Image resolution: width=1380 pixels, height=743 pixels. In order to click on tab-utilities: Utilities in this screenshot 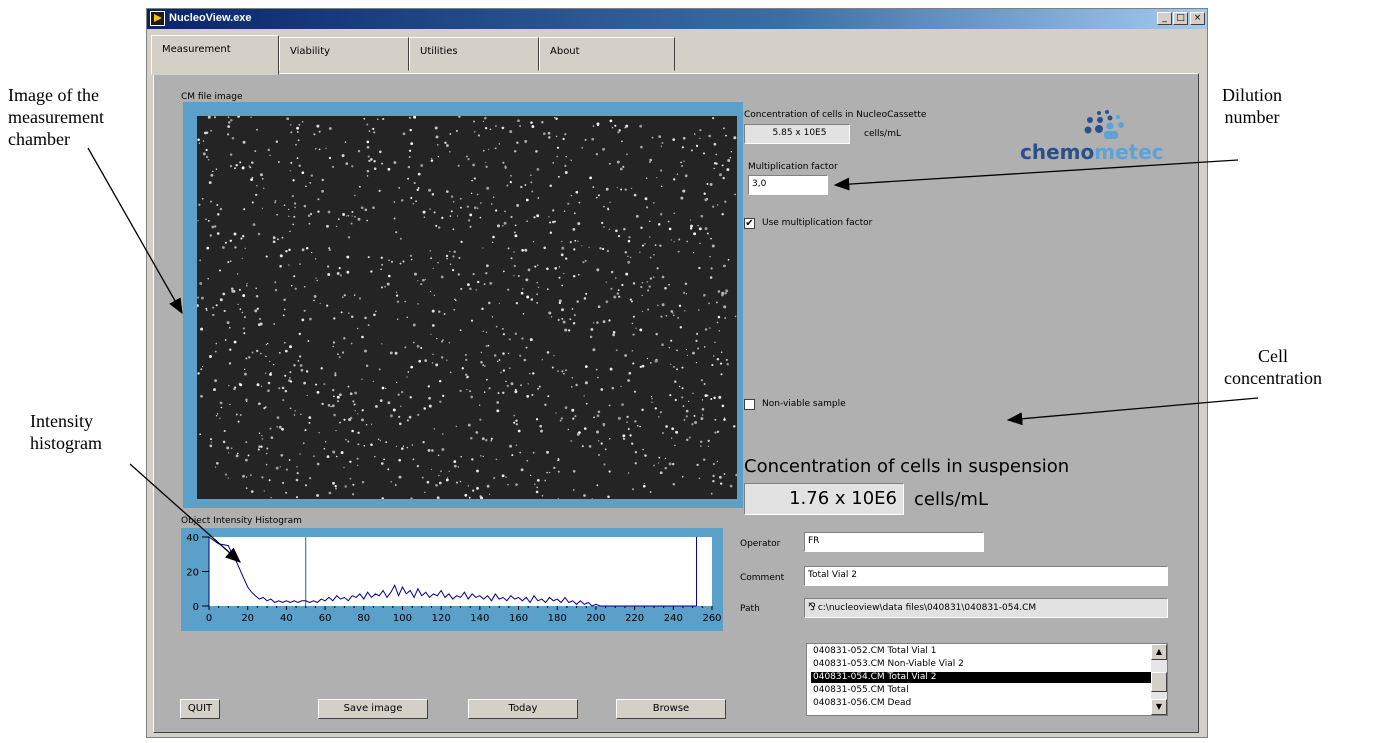, I will do `click(474, 54)`.